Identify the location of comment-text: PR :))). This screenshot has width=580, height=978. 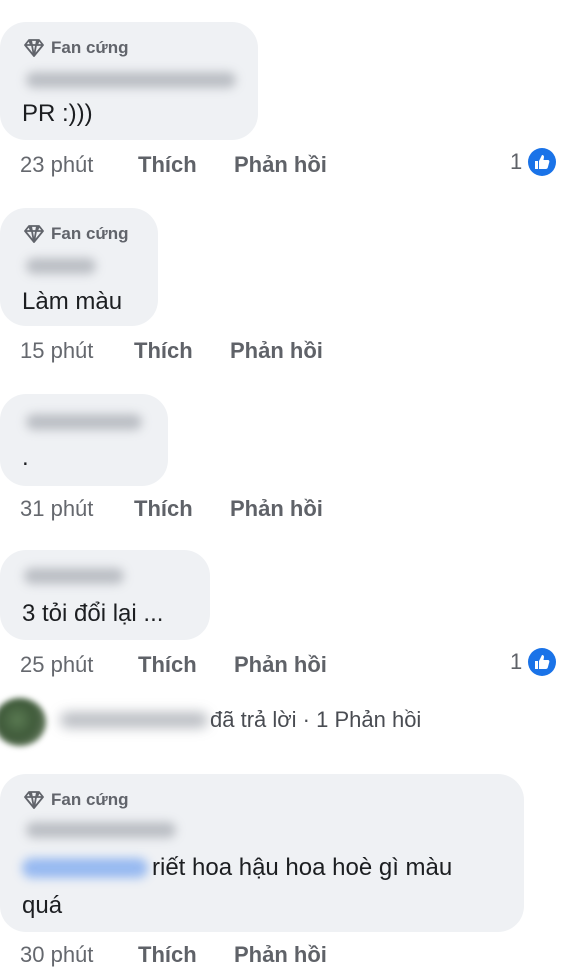
(57, 113).